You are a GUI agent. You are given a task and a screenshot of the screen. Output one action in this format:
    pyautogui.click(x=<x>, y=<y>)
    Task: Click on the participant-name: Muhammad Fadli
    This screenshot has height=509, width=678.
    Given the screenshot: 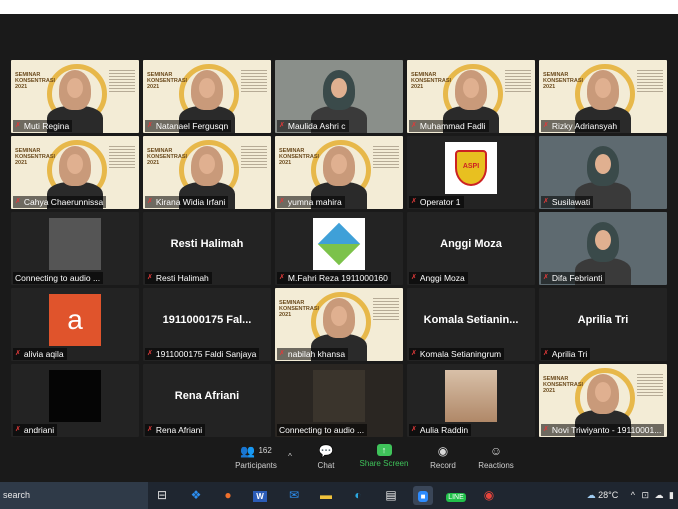 What is the action you would take?
    pyautogui.click(x=452, y=126)
    